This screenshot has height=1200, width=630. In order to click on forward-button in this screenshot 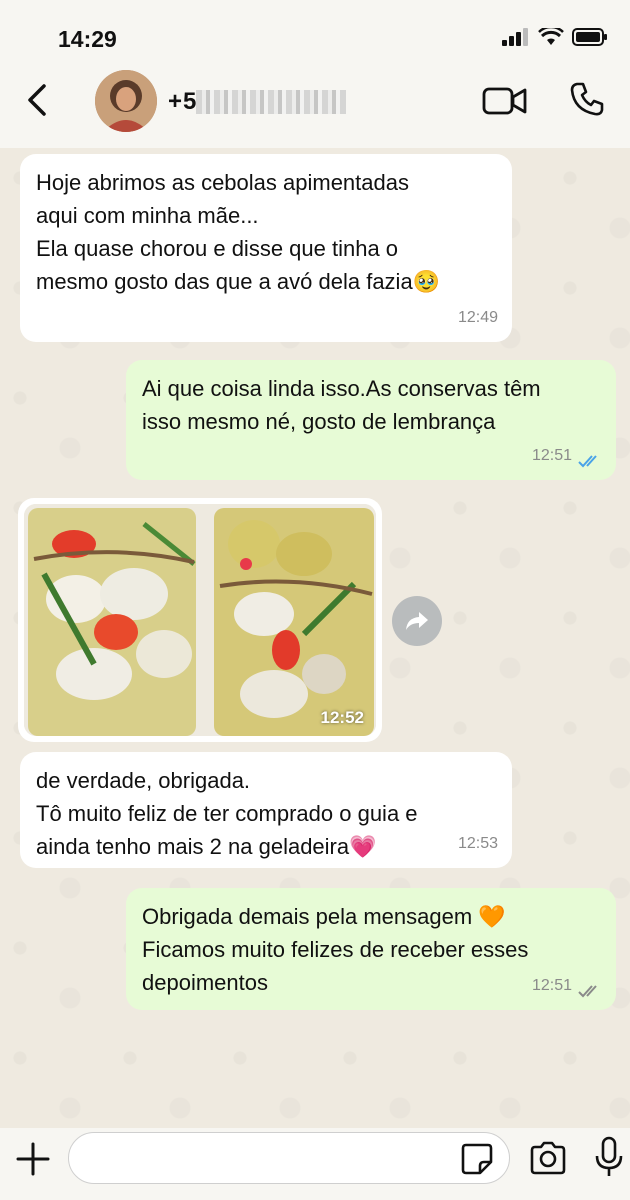, I will do `click(417, 621)`.